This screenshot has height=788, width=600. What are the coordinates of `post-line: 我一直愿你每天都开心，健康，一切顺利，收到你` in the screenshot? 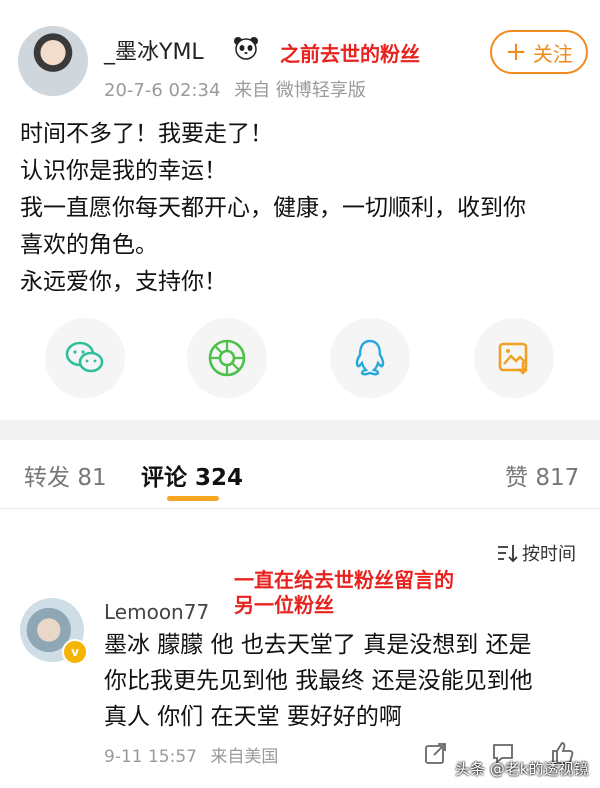 It's located at (273, 208).